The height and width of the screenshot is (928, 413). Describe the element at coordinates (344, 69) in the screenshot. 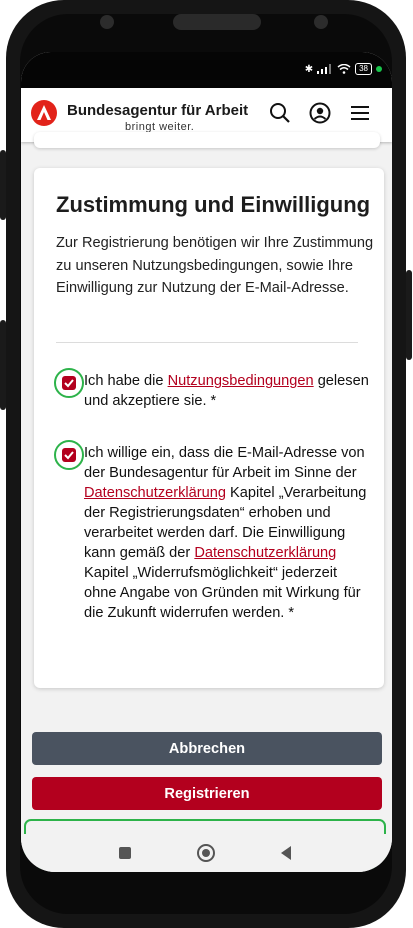

I see `wifi-icon` at that location.